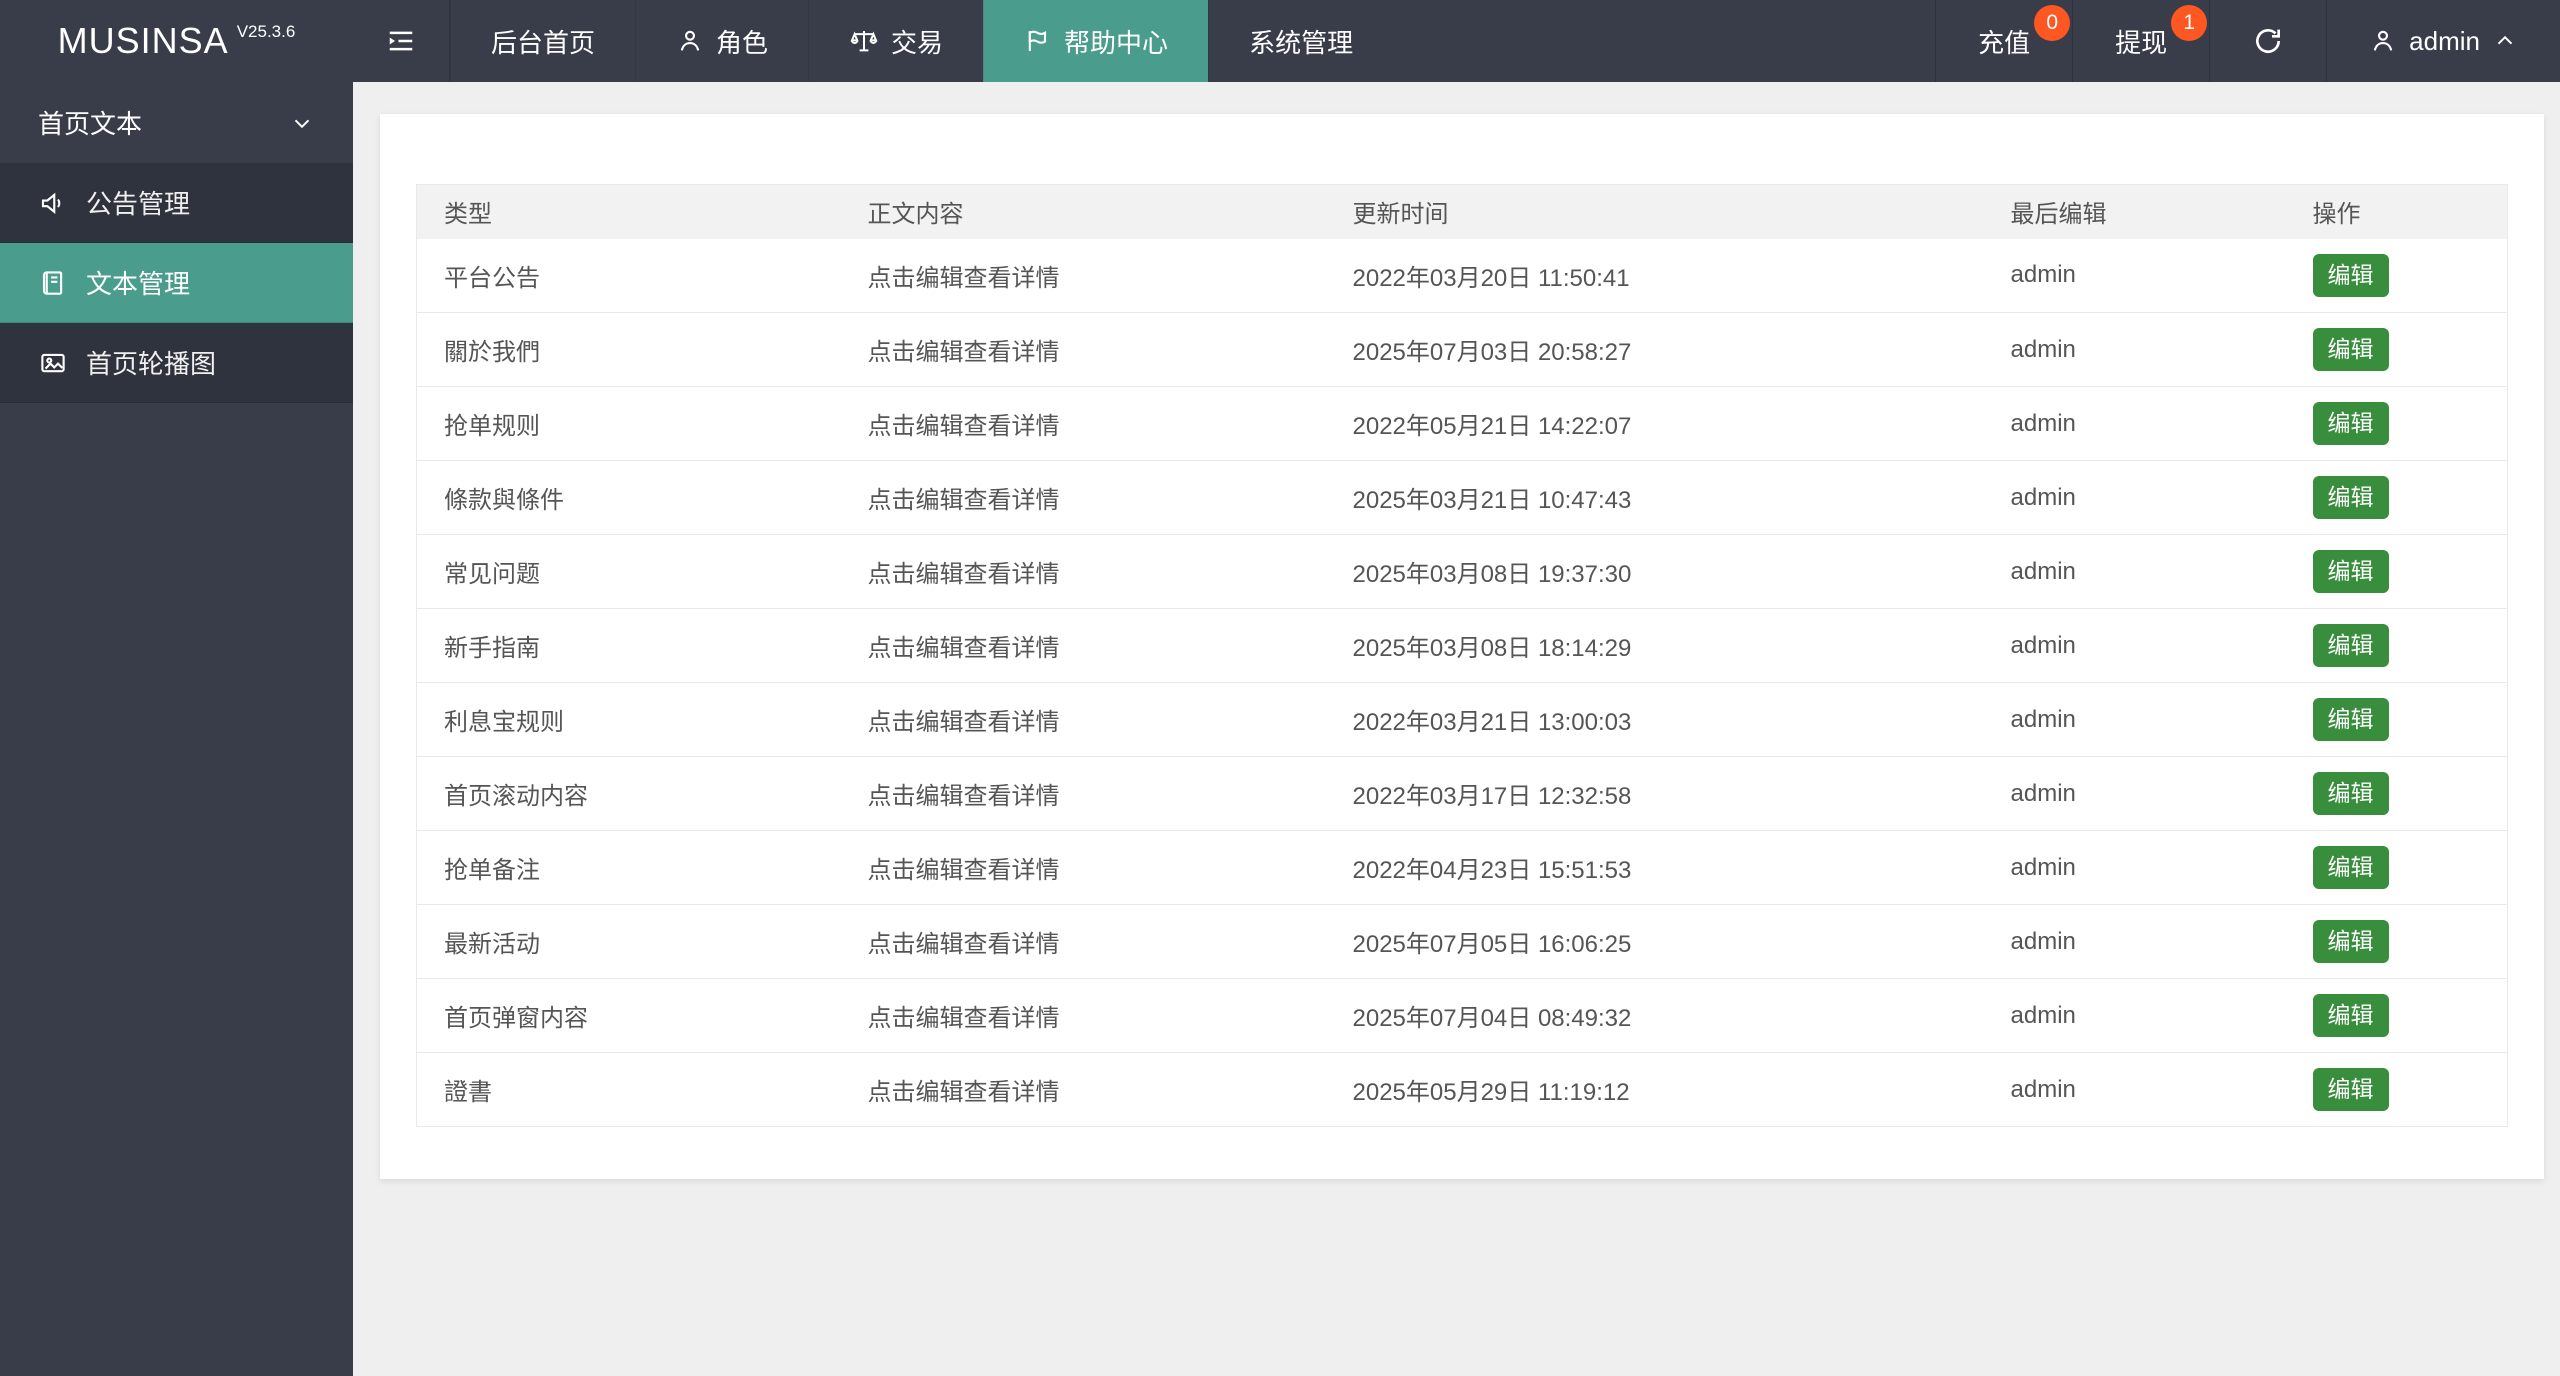  I want to click on topbar-actions: 充值 0 提现 1 admin, so click(2247, 41).